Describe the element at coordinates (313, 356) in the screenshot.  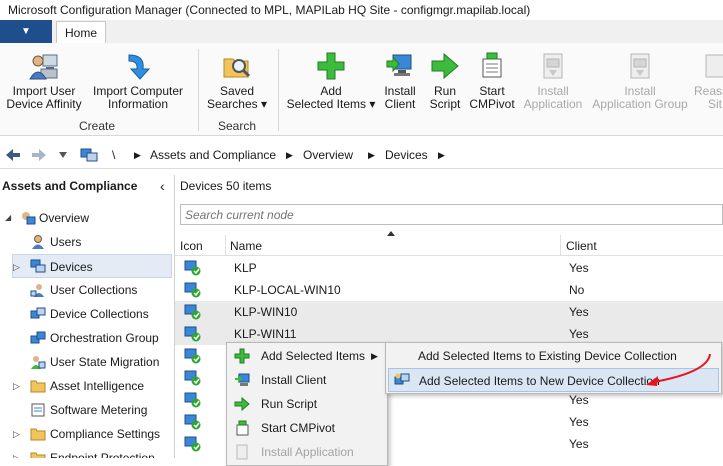
I see `menu-item-label: Add Selected Items` at that location.